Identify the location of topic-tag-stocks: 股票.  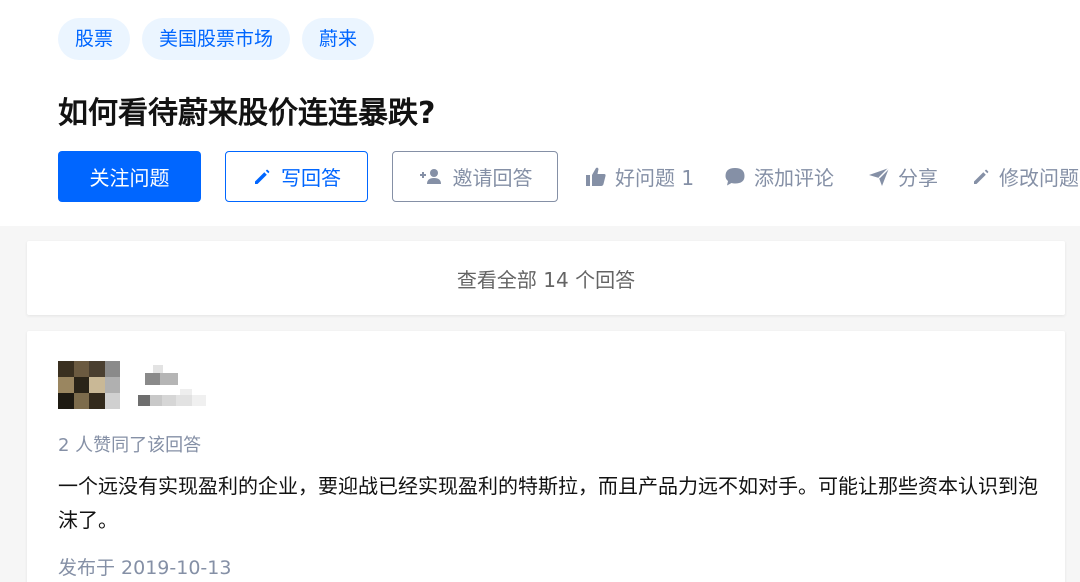
(94, 39).